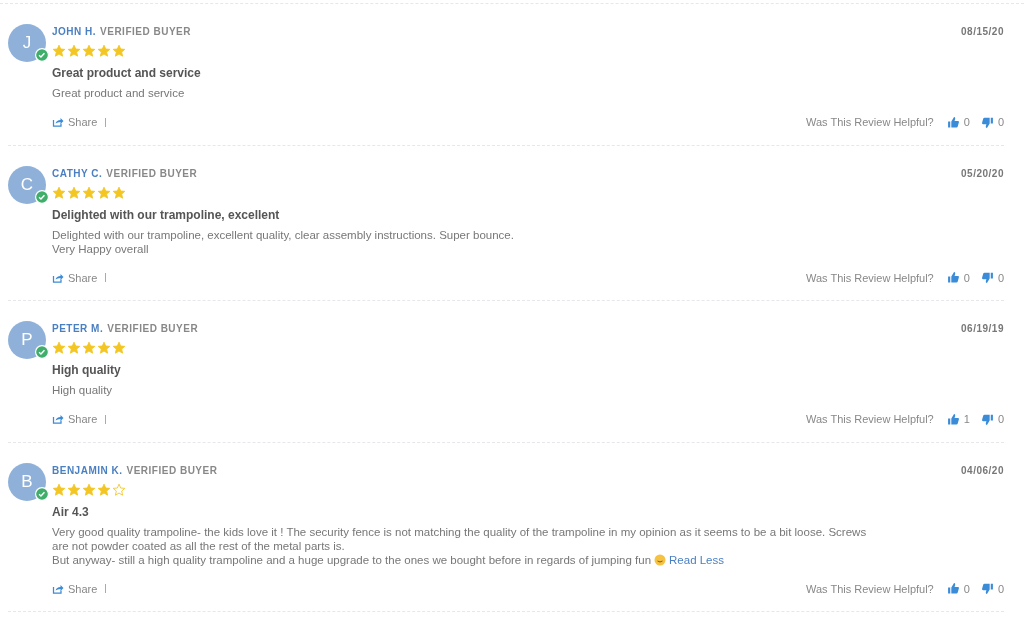  I want to click on review-text: Great product and service, so click(118, 93).